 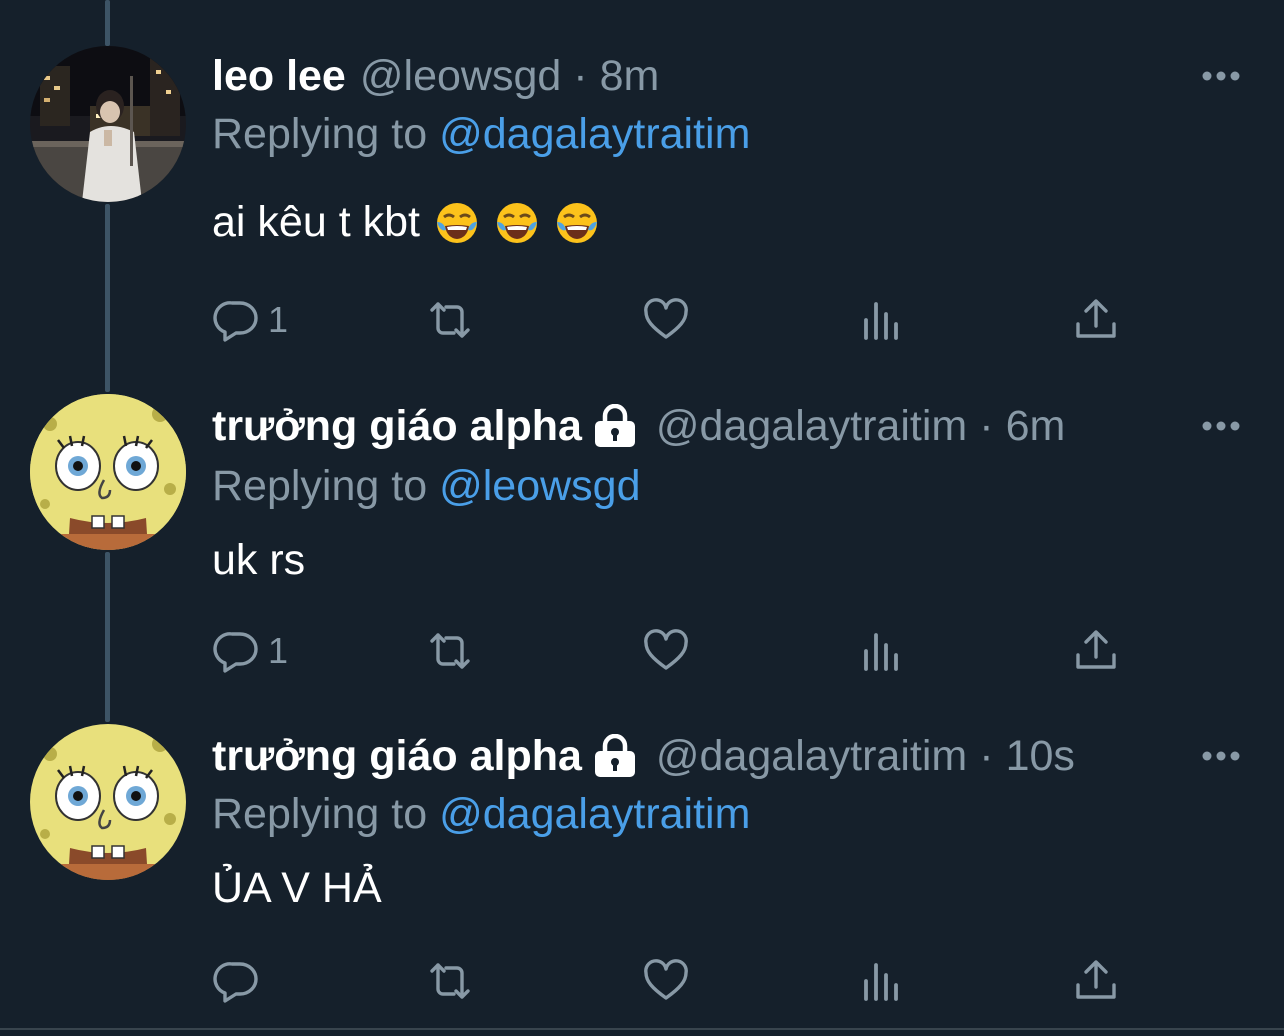 I want to click on tweet-header: leo lee @leowsgd · 8m, so click(x=435, y=76).